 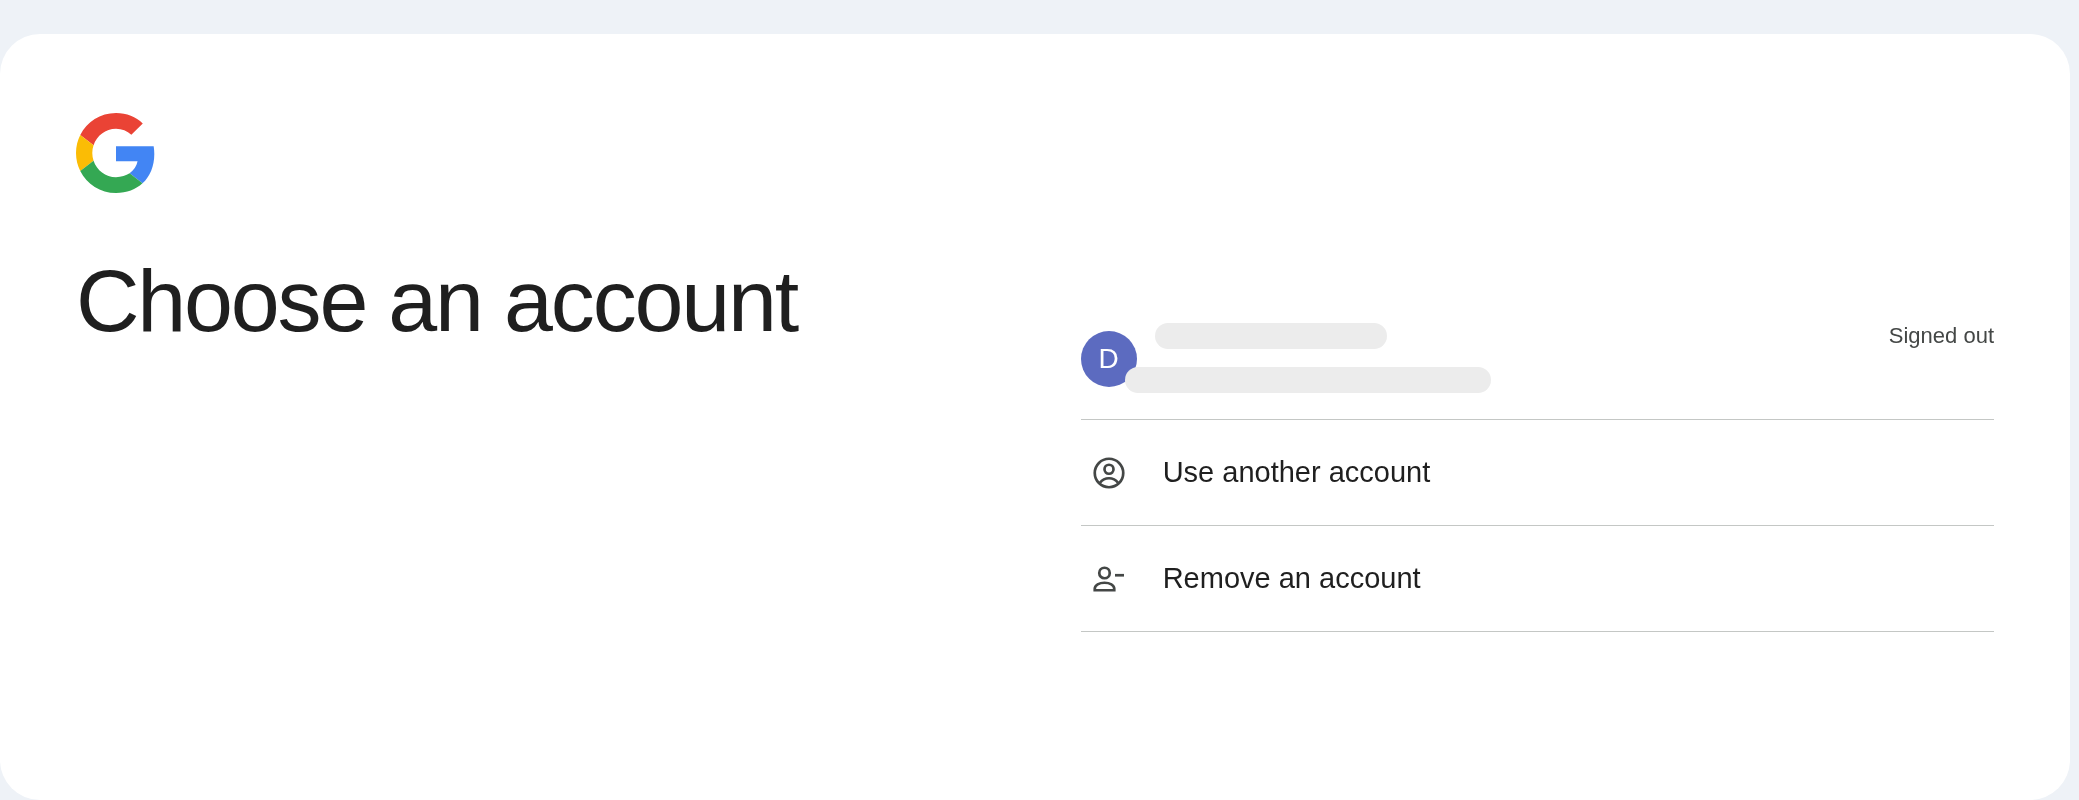 What do you see at coordinates (437, 301) in the screenshot?
I see `page-heading: Choose an account` at bounding box center [437, 301].